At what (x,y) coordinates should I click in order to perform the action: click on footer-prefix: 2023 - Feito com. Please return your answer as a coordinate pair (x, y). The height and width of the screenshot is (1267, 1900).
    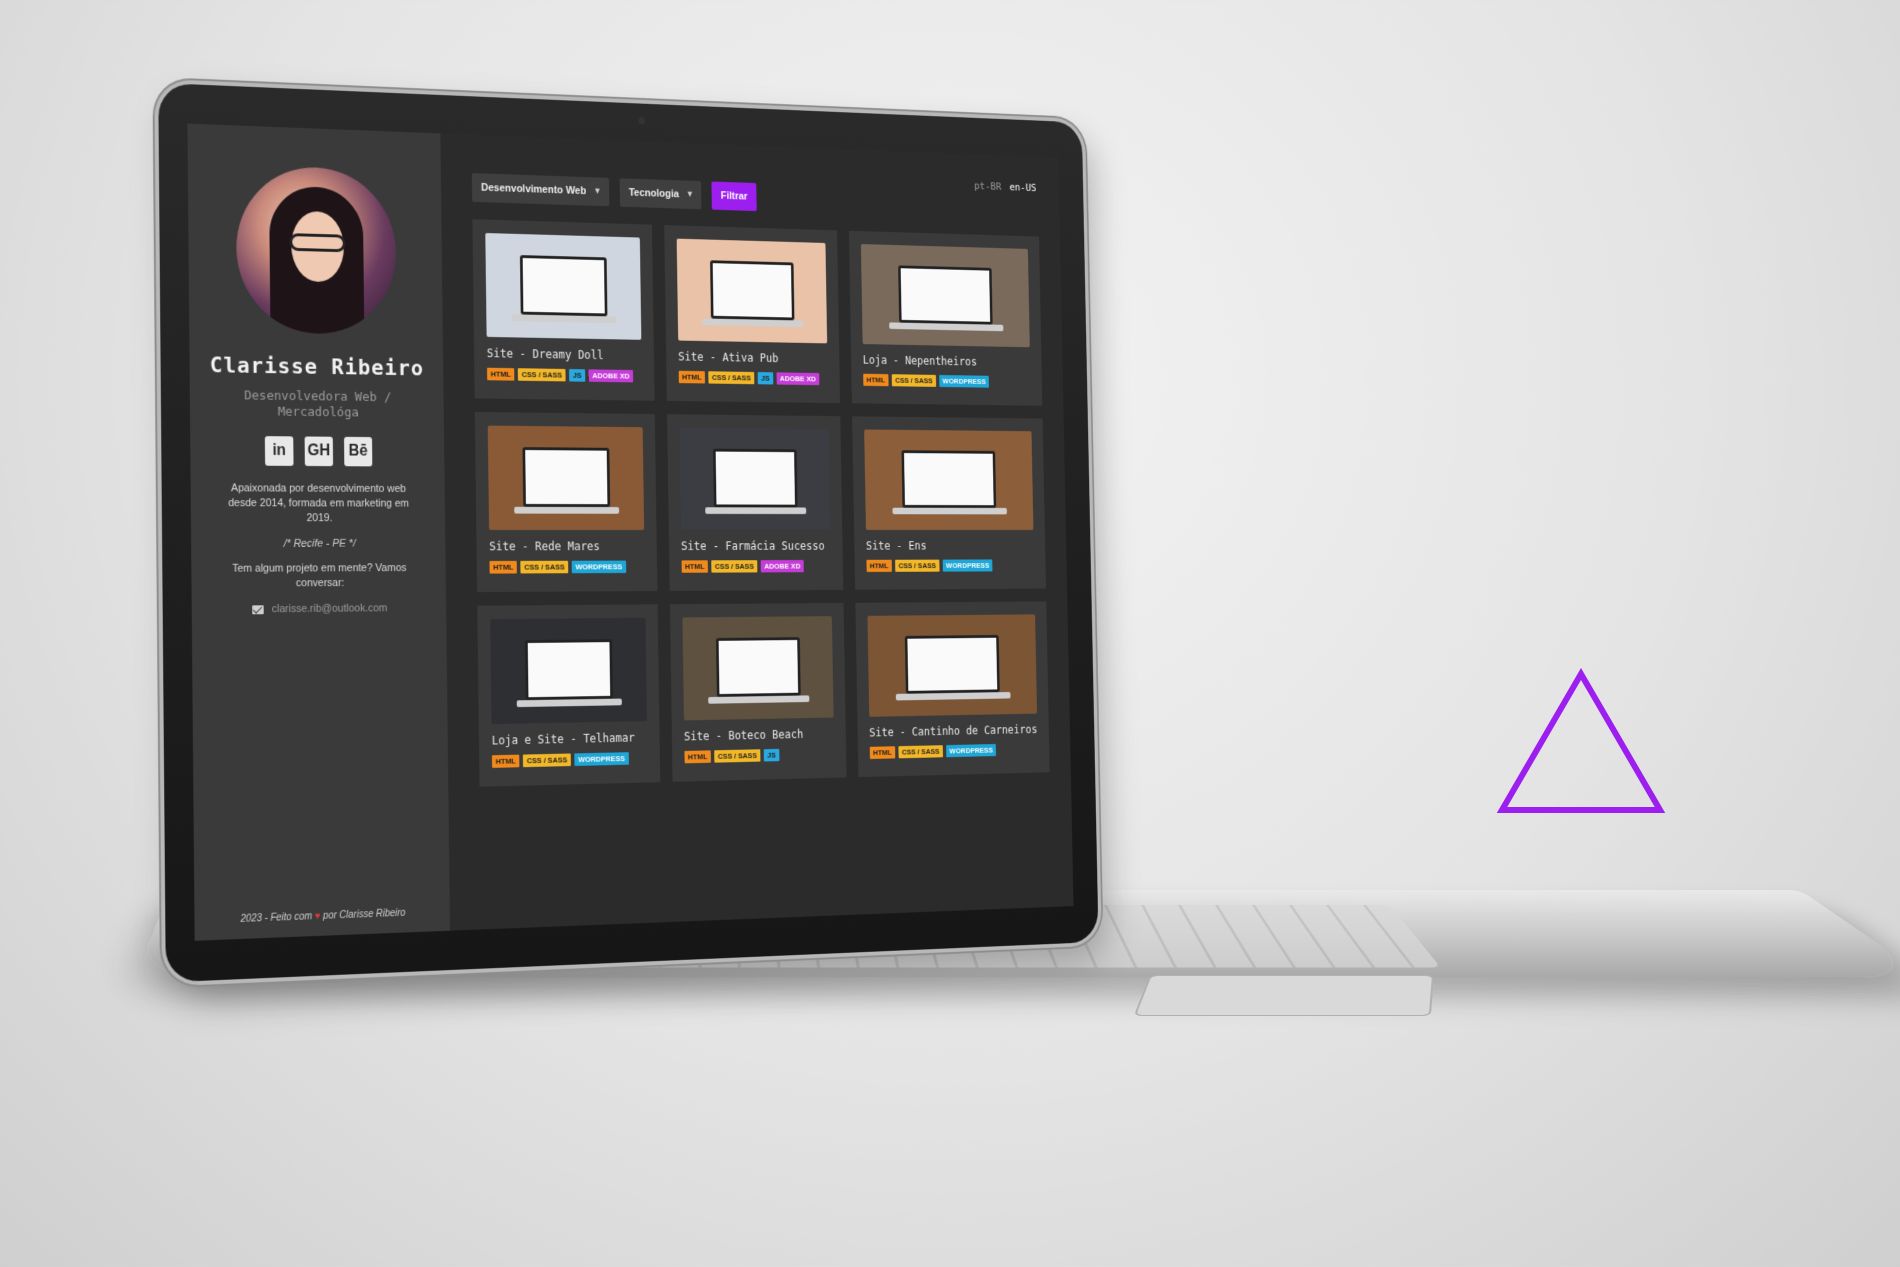
    Looking at the image, I should click on (276, 918).